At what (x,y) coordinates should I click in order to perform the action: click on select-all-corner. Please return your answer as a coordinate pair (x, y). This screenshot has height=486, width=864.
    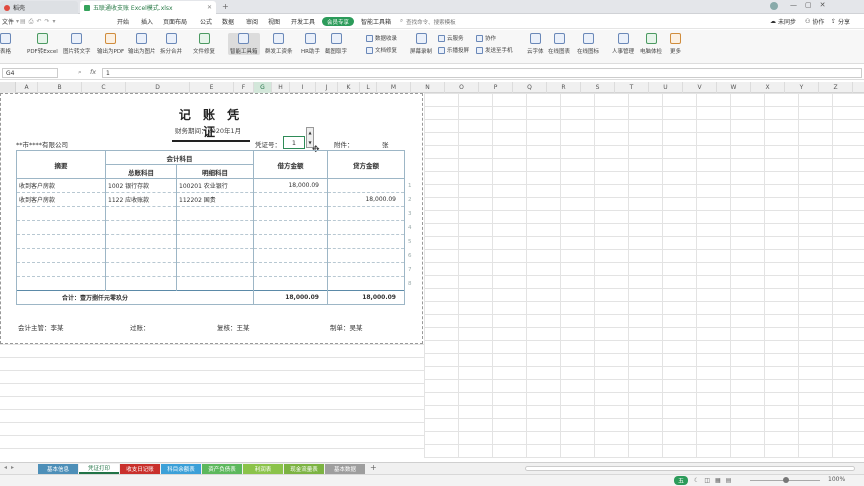
    Looking at the image, I should click on (8, 87).